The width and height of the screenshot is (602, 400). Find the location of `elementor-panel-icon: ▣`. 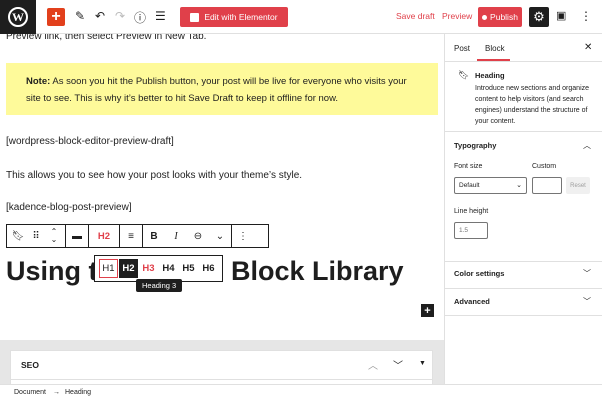

elementor-panel-icon: ▣ is located at coordinates (561, 15).